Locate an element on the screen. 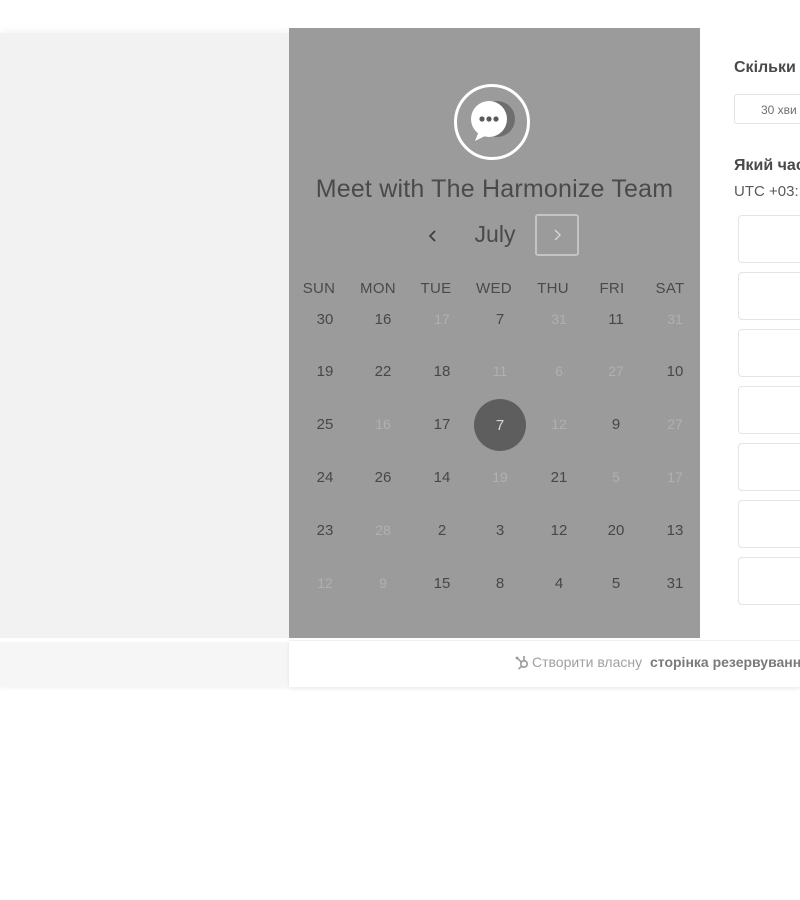 The width and height of the screenshot is (800, 900). calendar-title: Meet with The Harmonize Team is located at coordinates (494, 189).